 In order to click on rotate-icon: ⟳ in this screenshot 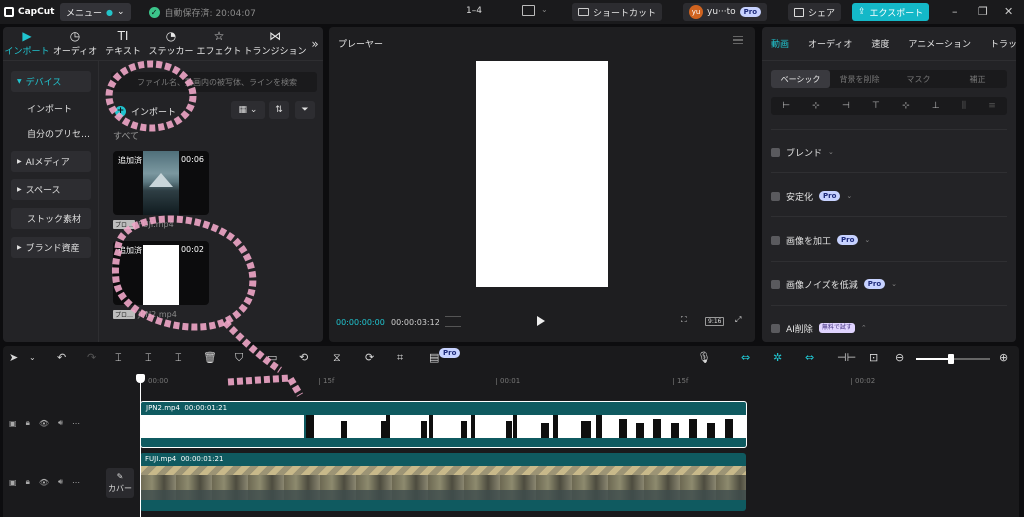, I will do `click(369, 358)`.